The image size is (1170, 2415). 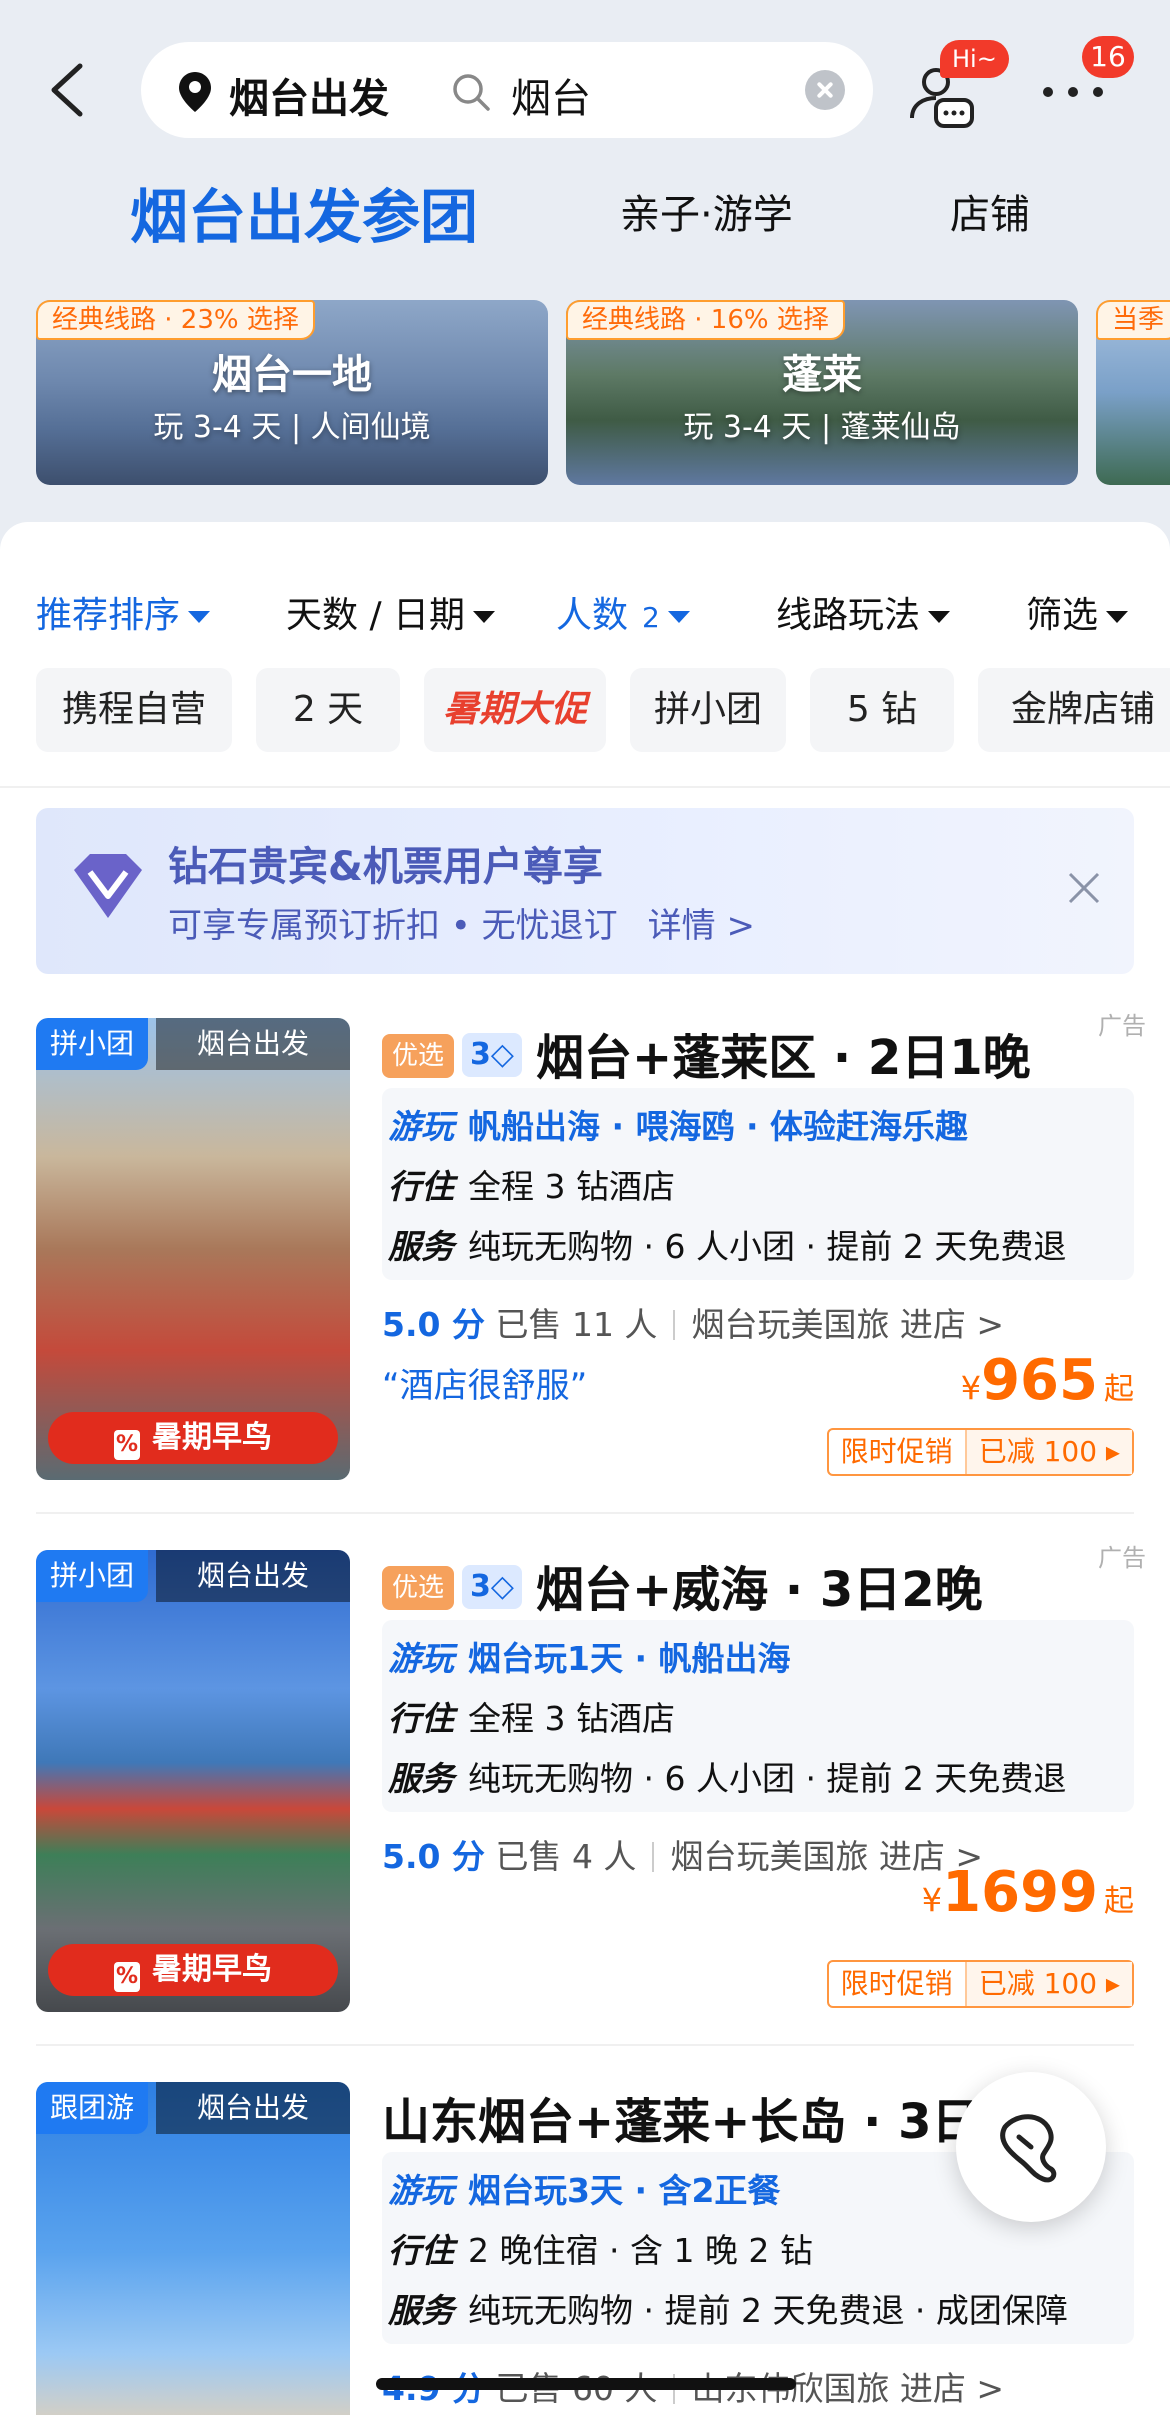 What do you see at coordinates (586, 2384) in the screenshot?
I see `home-indicator` at bounding box center [586, 2384].